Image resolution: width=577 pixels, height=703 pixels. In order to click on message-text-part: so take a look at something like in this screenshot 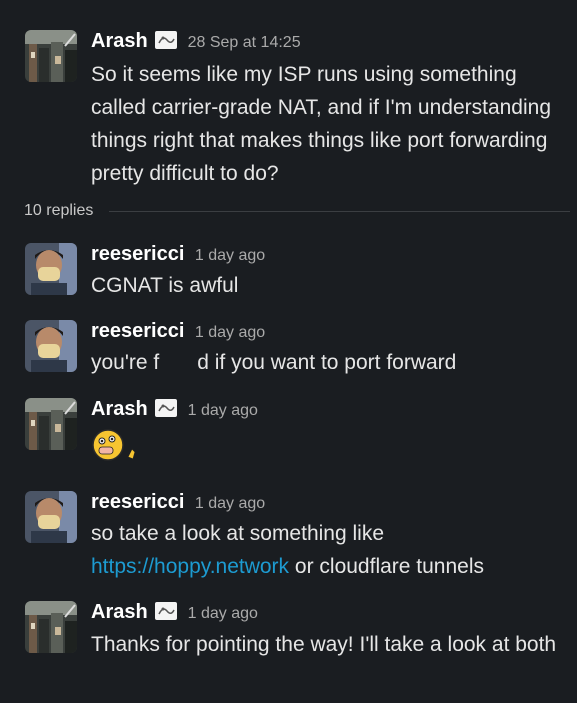, I will do `click(237, 533)`.